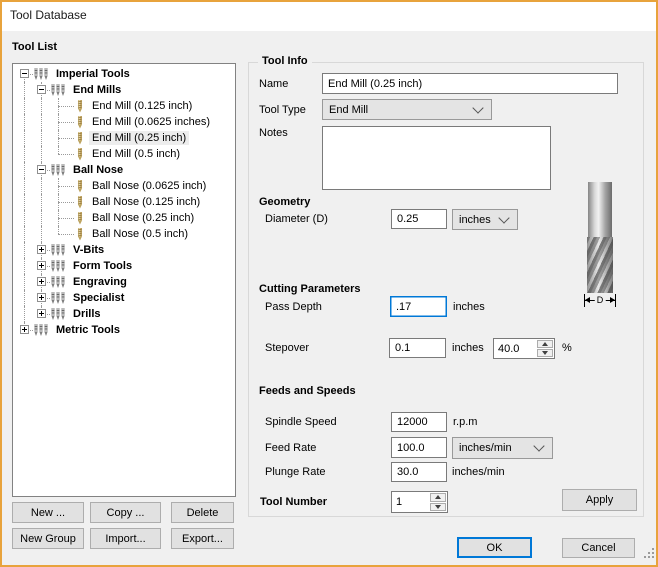 This screenshot has height=567, width=658. I want to click on pass-depth-input, so click(418, 306).